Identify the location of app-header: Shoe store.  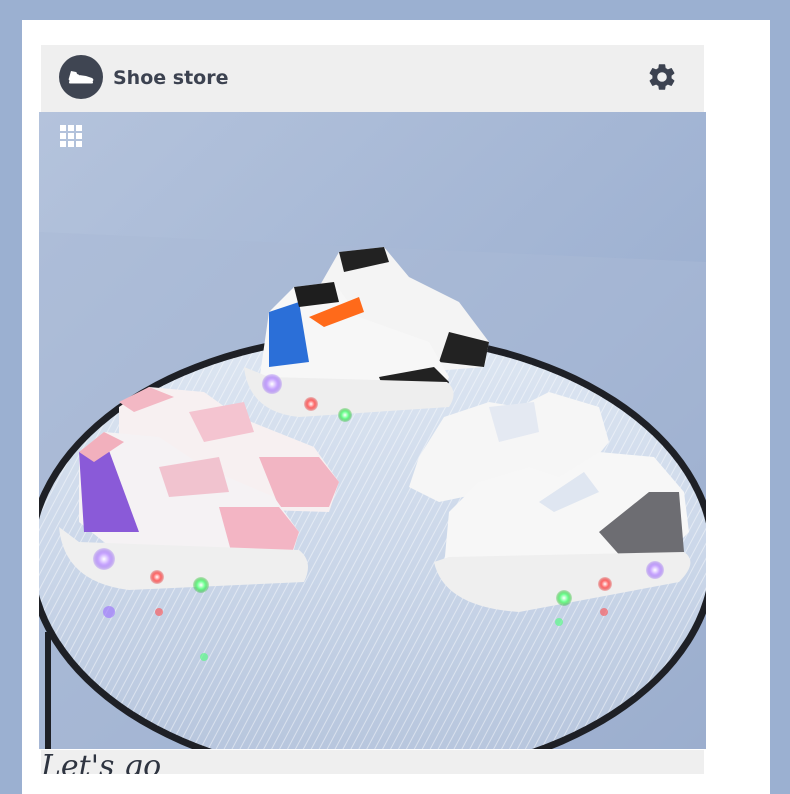
(372, 78).